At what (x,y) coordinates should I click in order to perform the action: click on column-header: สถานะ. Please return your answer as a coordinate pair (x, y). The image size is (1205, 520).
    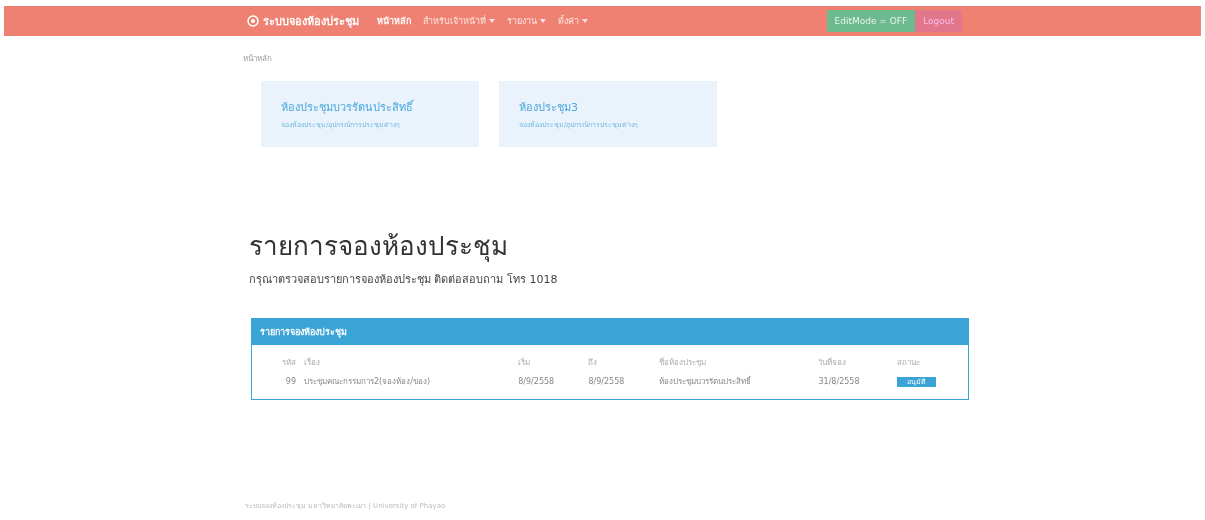
    Looking at the image, I should click on (908, 363).